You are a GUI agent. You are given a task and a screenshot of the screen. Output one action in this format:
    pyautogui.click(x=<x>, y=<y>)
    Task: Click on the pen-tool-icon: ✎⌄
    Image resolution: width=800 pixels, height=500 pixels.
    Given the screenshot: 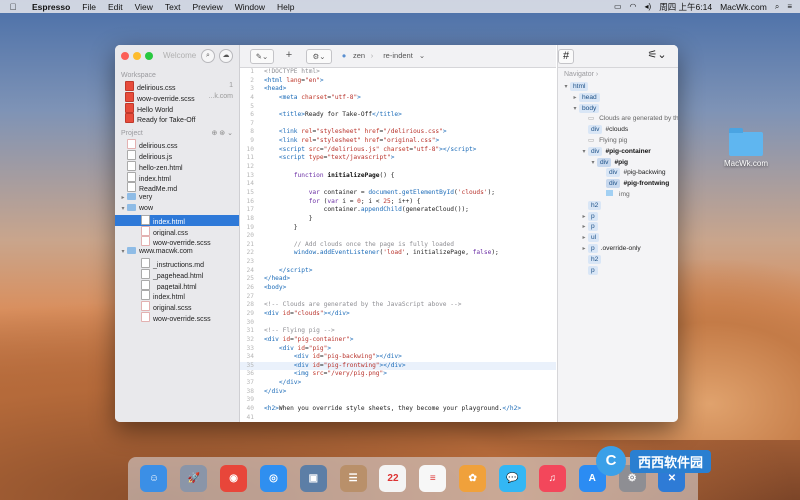 What is the action you would take?
    pyautogui.click(x=262, y=56)
    